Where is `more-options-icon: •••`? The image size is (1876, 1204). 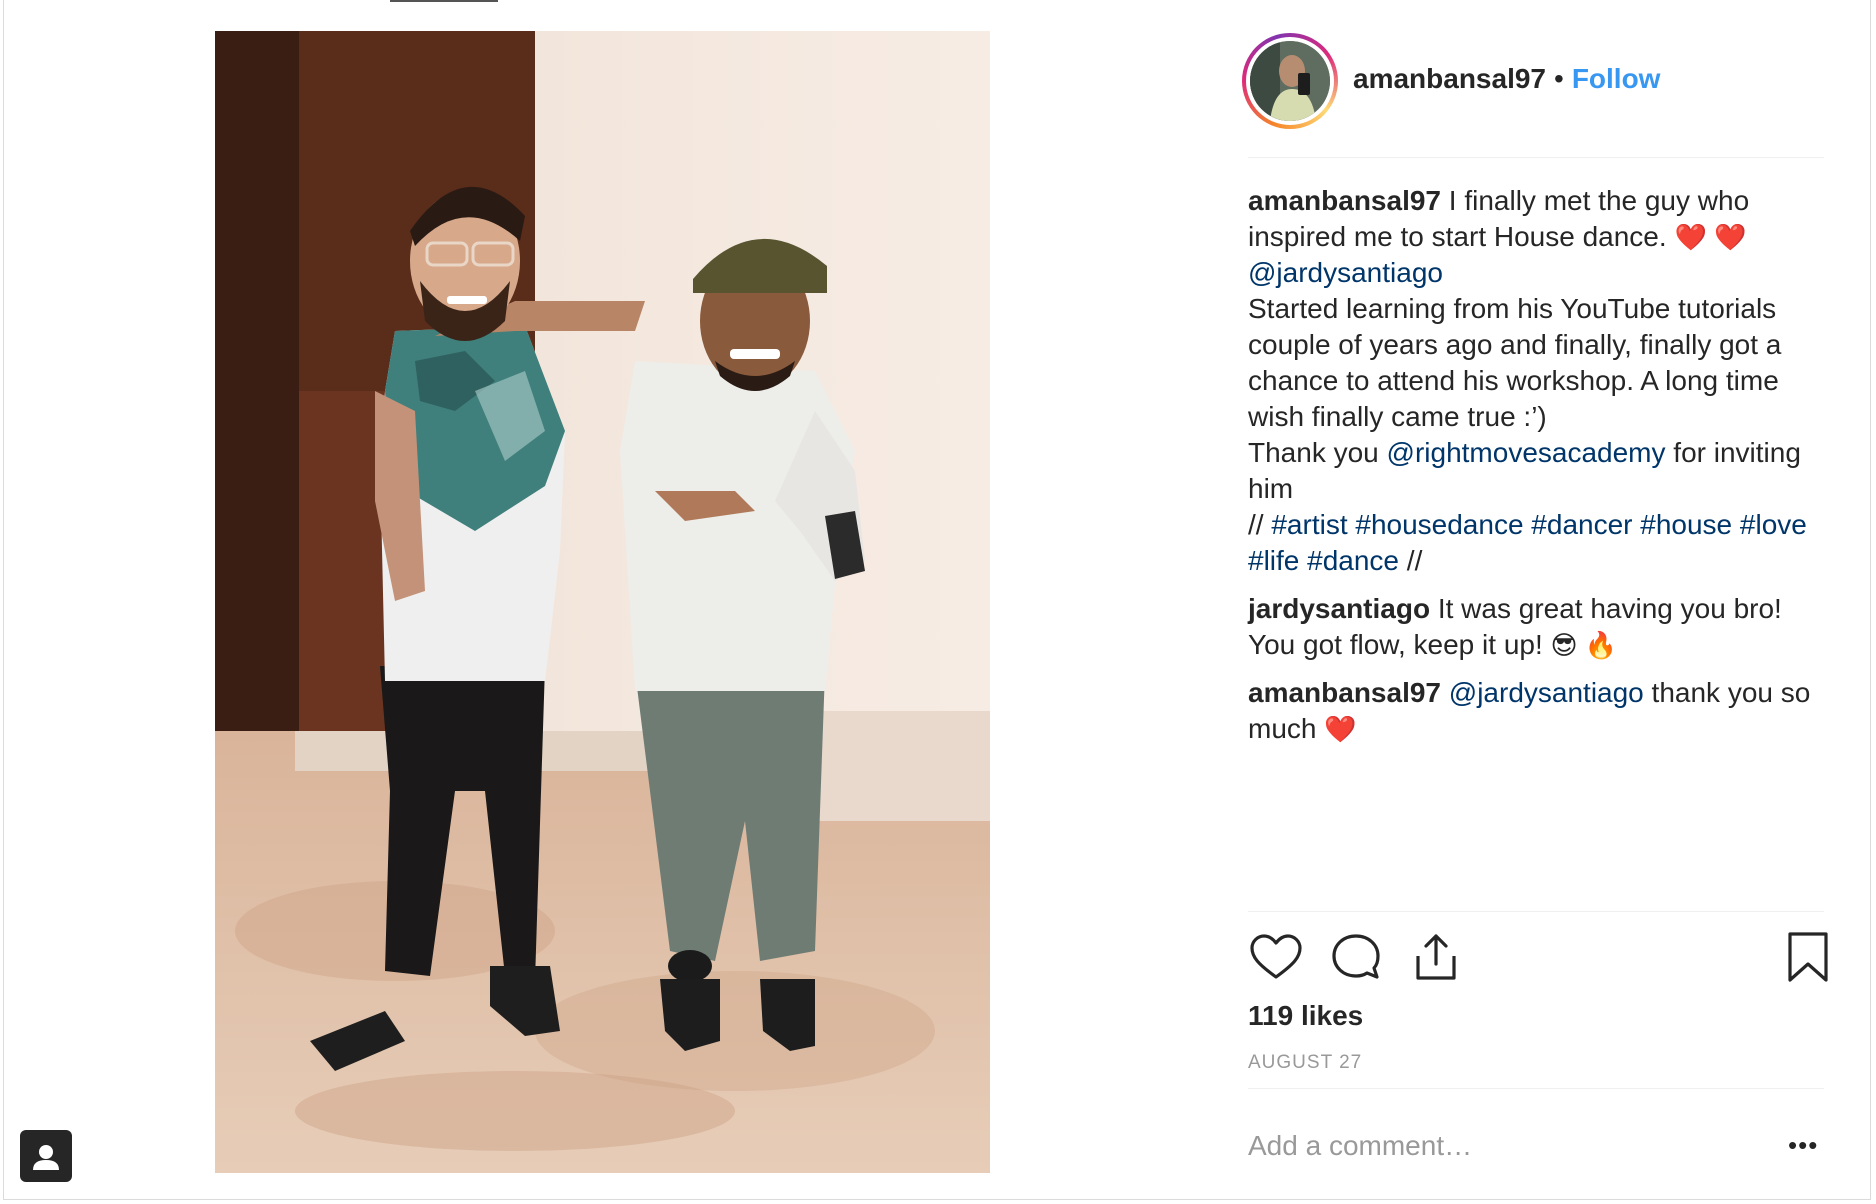
more-options-icon: ••• is located at coordinates (1803, 1145).